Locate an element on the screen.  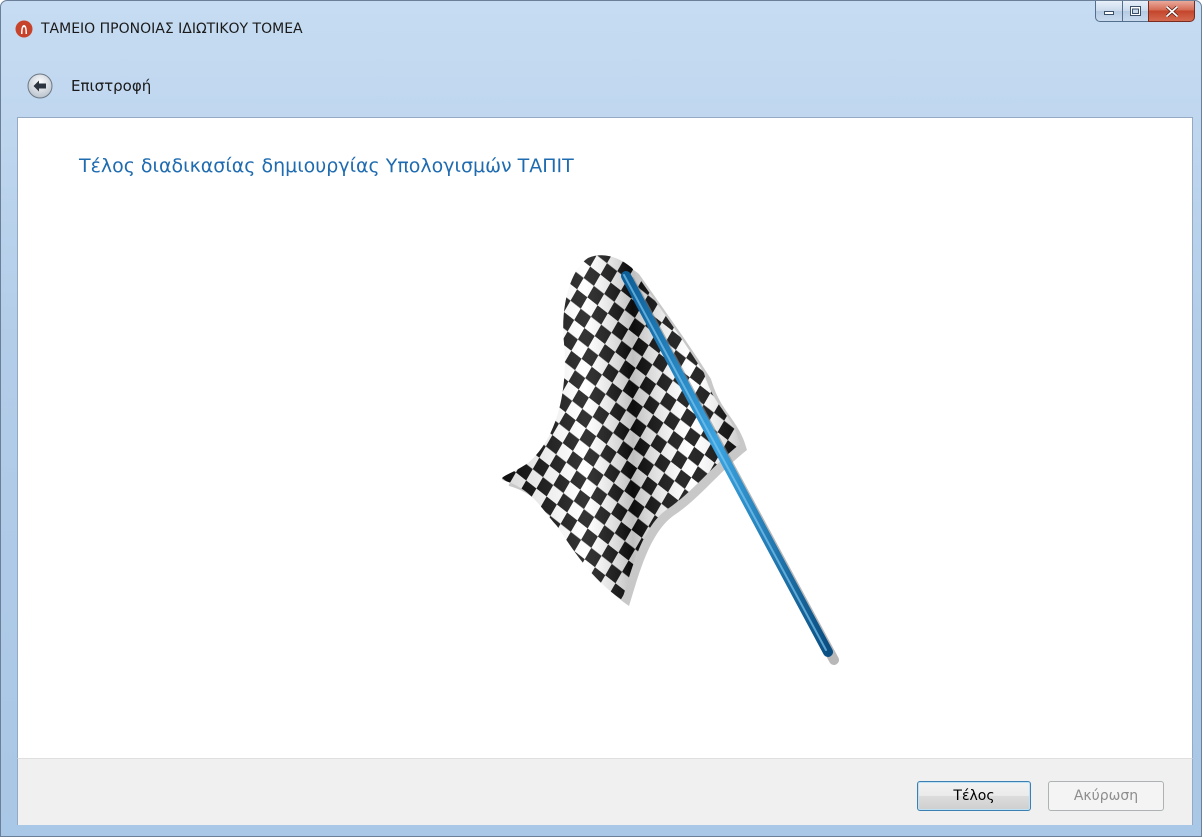
window-title: ΤΑΜΕΙΟ ΠΡΟΝΟΙΑΣ ΙΔΙΩΤΙΚΟΥ ΤΟΜΕΑ is located at coordinates (172, 29).